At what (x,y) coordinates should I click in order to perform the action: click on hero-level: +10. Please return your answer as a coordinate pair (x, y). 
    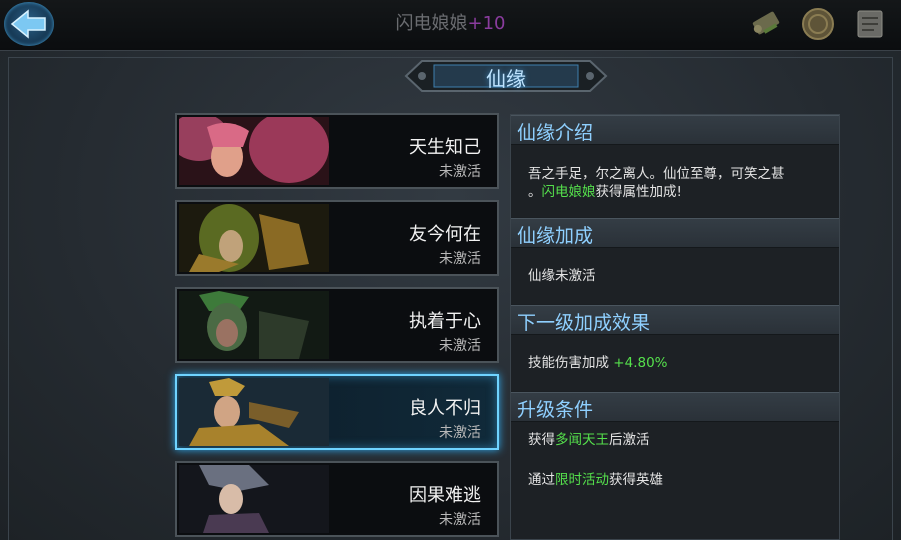
    Looking at the image, I should click on (486, 23).